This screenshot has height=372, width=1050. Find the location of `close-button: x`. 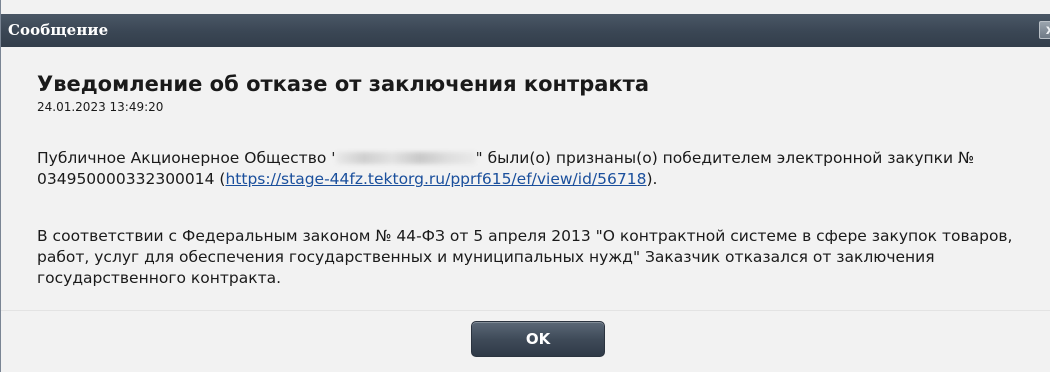

close-button: x is located at coordinates (1044, 30).